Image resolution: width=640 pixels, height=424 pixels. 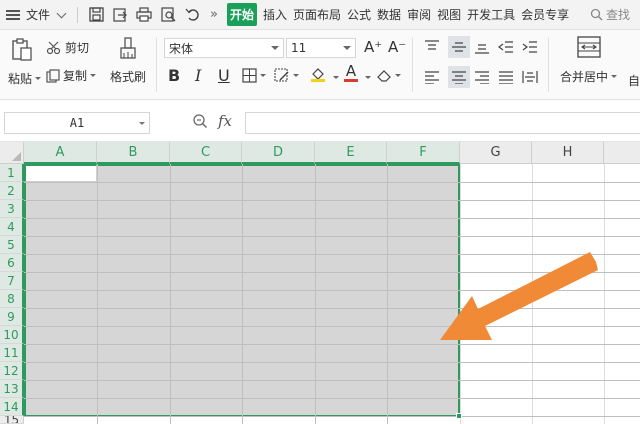 What do you see at coordinates (459, 77) in the screenshot?
I see `align-center-button` at bounding box center [459, 77].